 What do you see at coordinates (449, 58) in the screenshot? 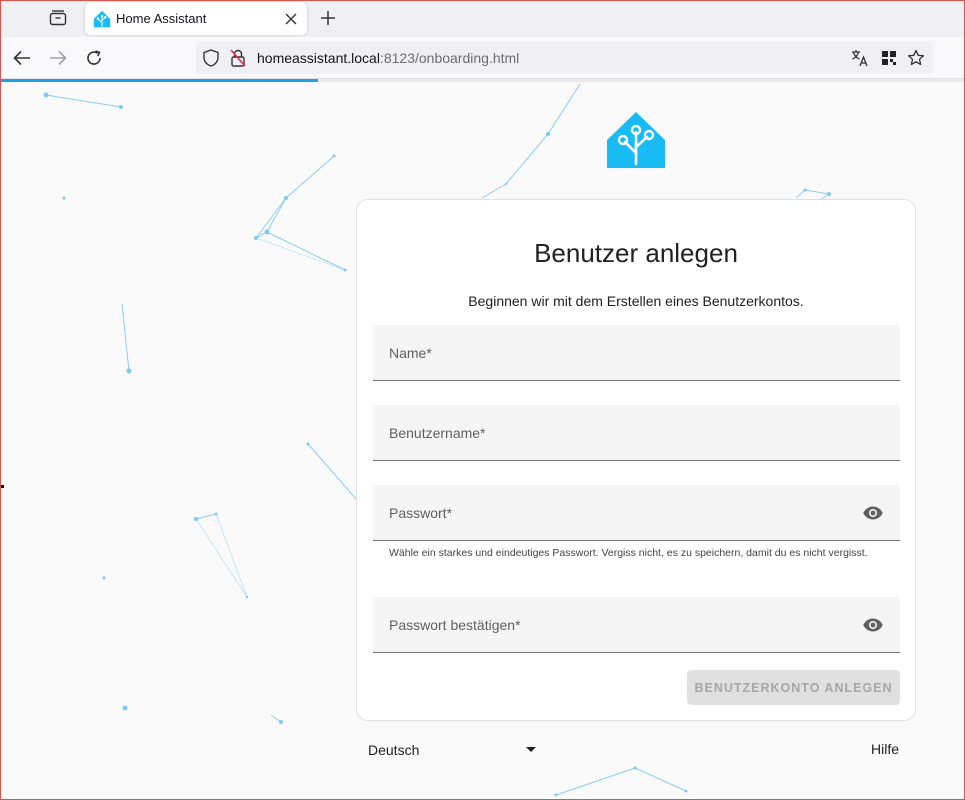
I see `url-path: :8123/onboarding.html` at bounding box center [449, 58].